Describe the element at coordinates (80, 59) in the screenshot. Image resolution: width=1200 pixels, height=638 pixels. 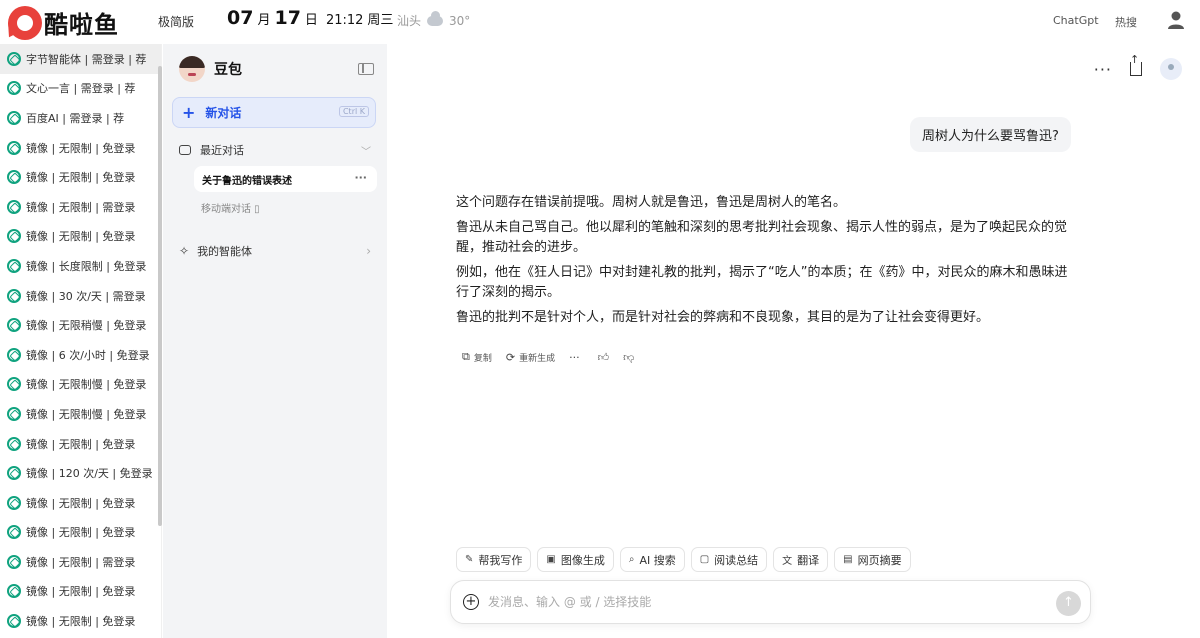
I see `site-list-item: 字节智能体 | 需登录 | 荐` at that location.